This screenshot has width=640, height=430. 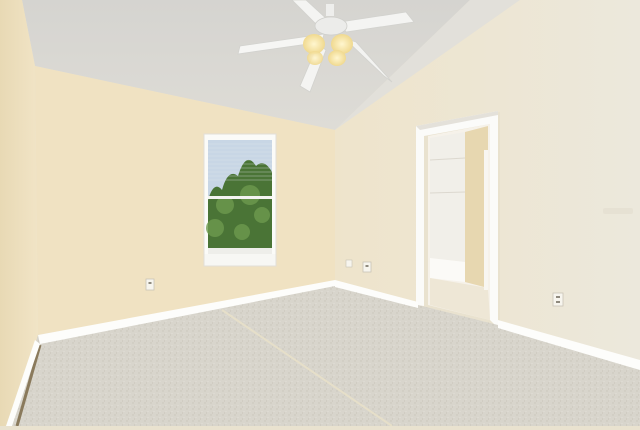 I want to click on cable-jack, so click(x=349, y=263).